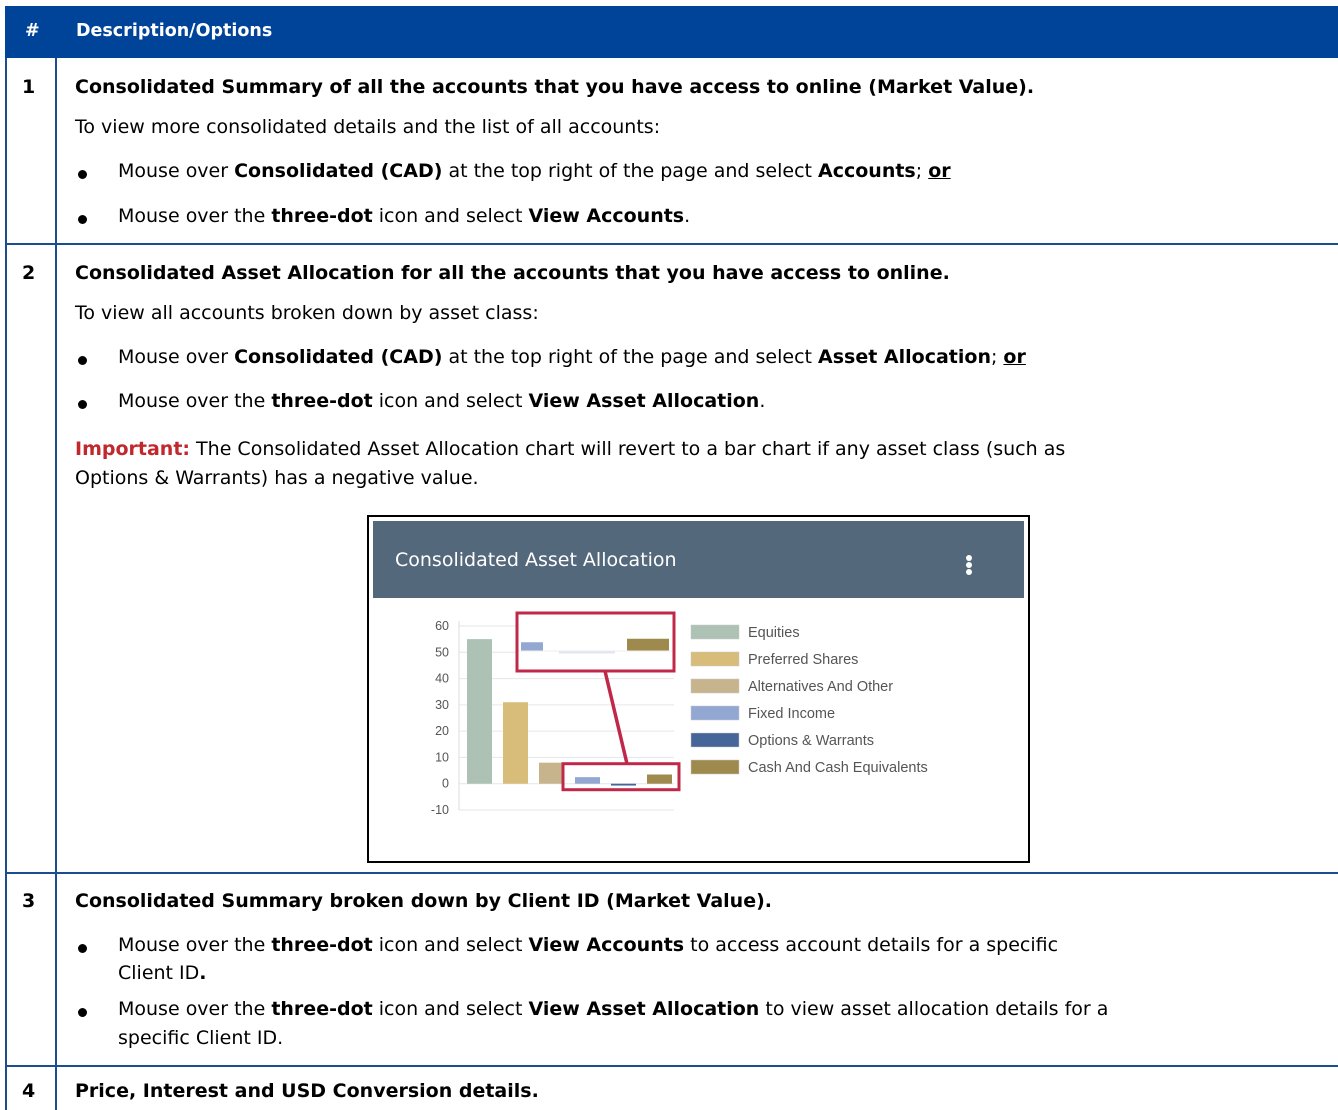 The width and height of the screenshot is (1338, 1110). What do you see at coordinates (442, 757) in the screenshot?
I see `y-tick-label: 10` at bounding box center [442, 757].